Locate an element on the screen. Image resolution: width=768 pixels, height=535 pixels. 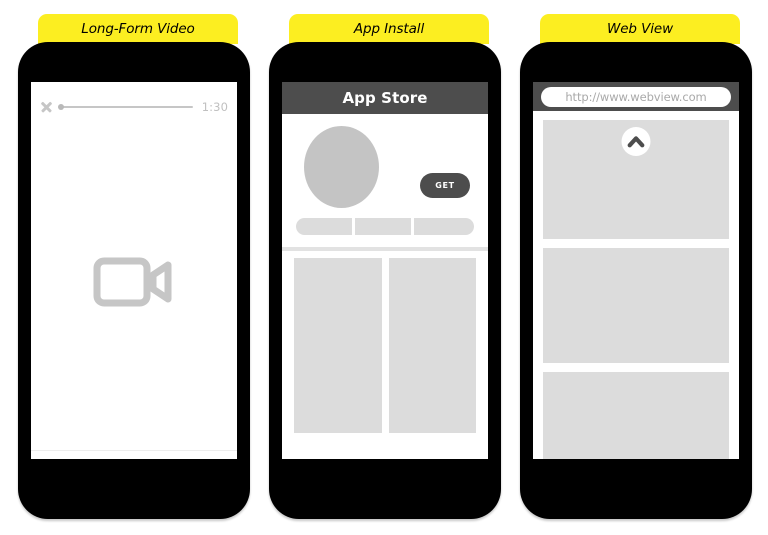
scrubber-track is located at coordinates (126, 107).